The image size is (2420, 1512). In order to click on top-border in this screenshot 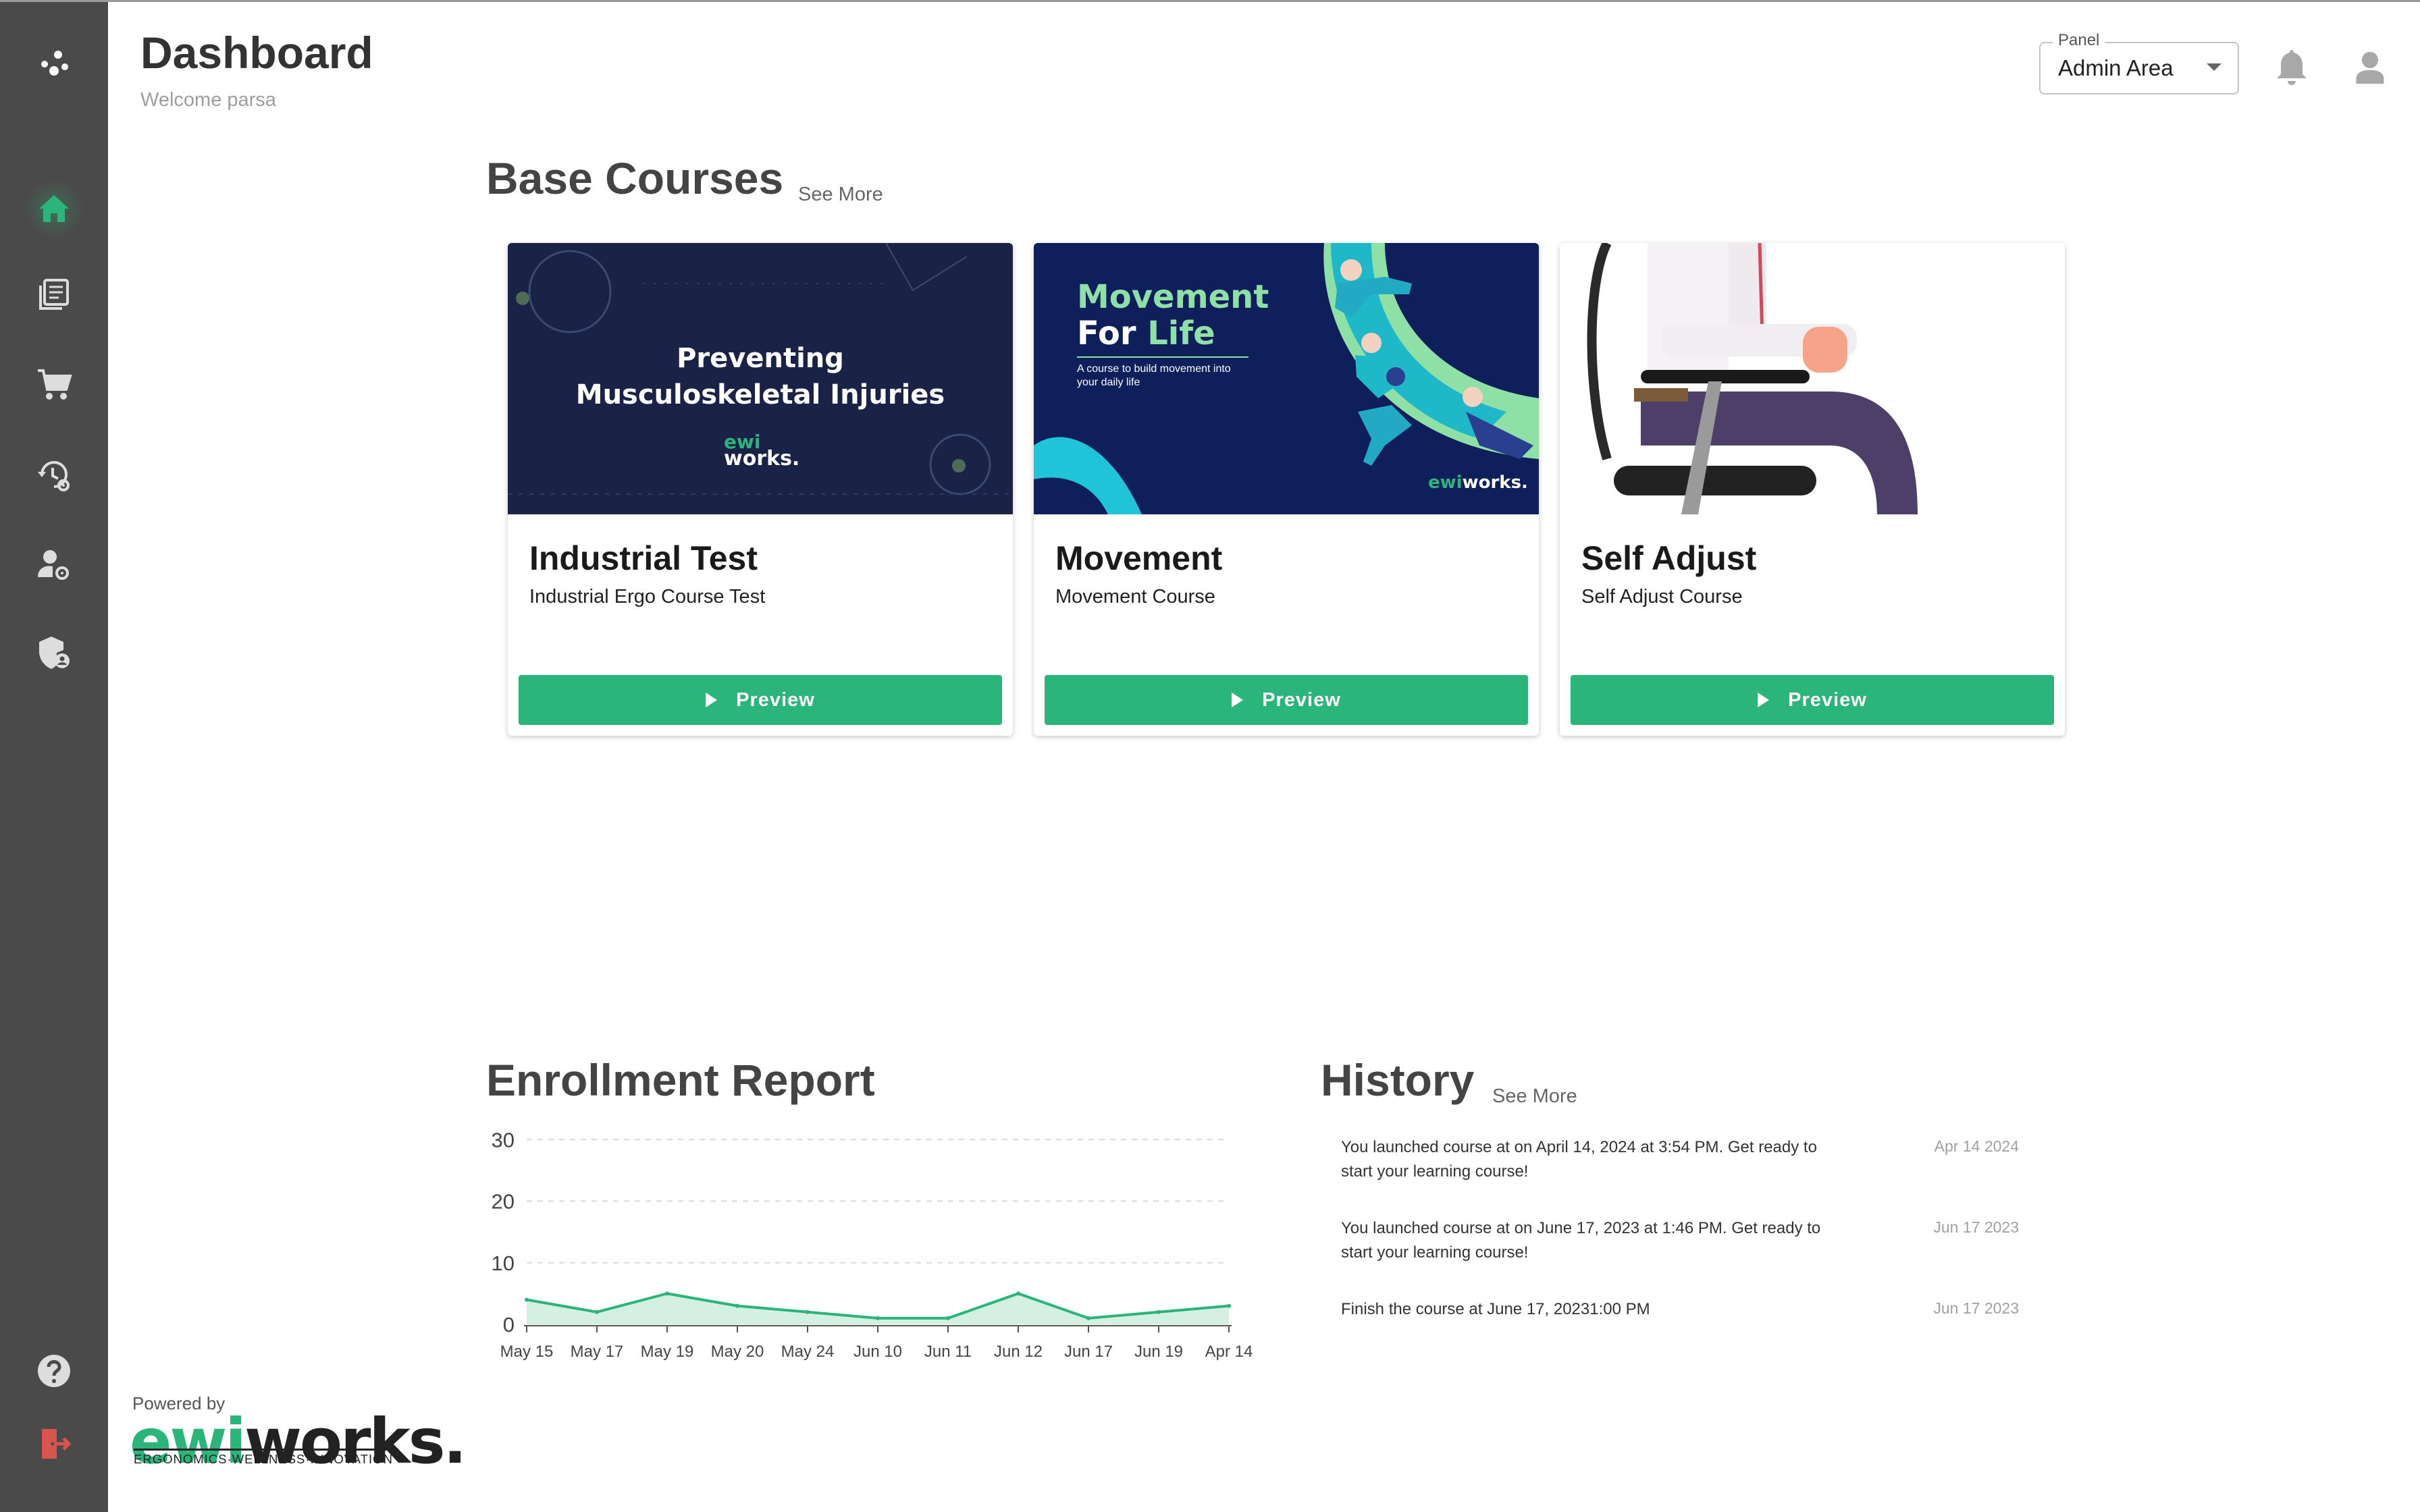, I will do `click(1210, 1)`.